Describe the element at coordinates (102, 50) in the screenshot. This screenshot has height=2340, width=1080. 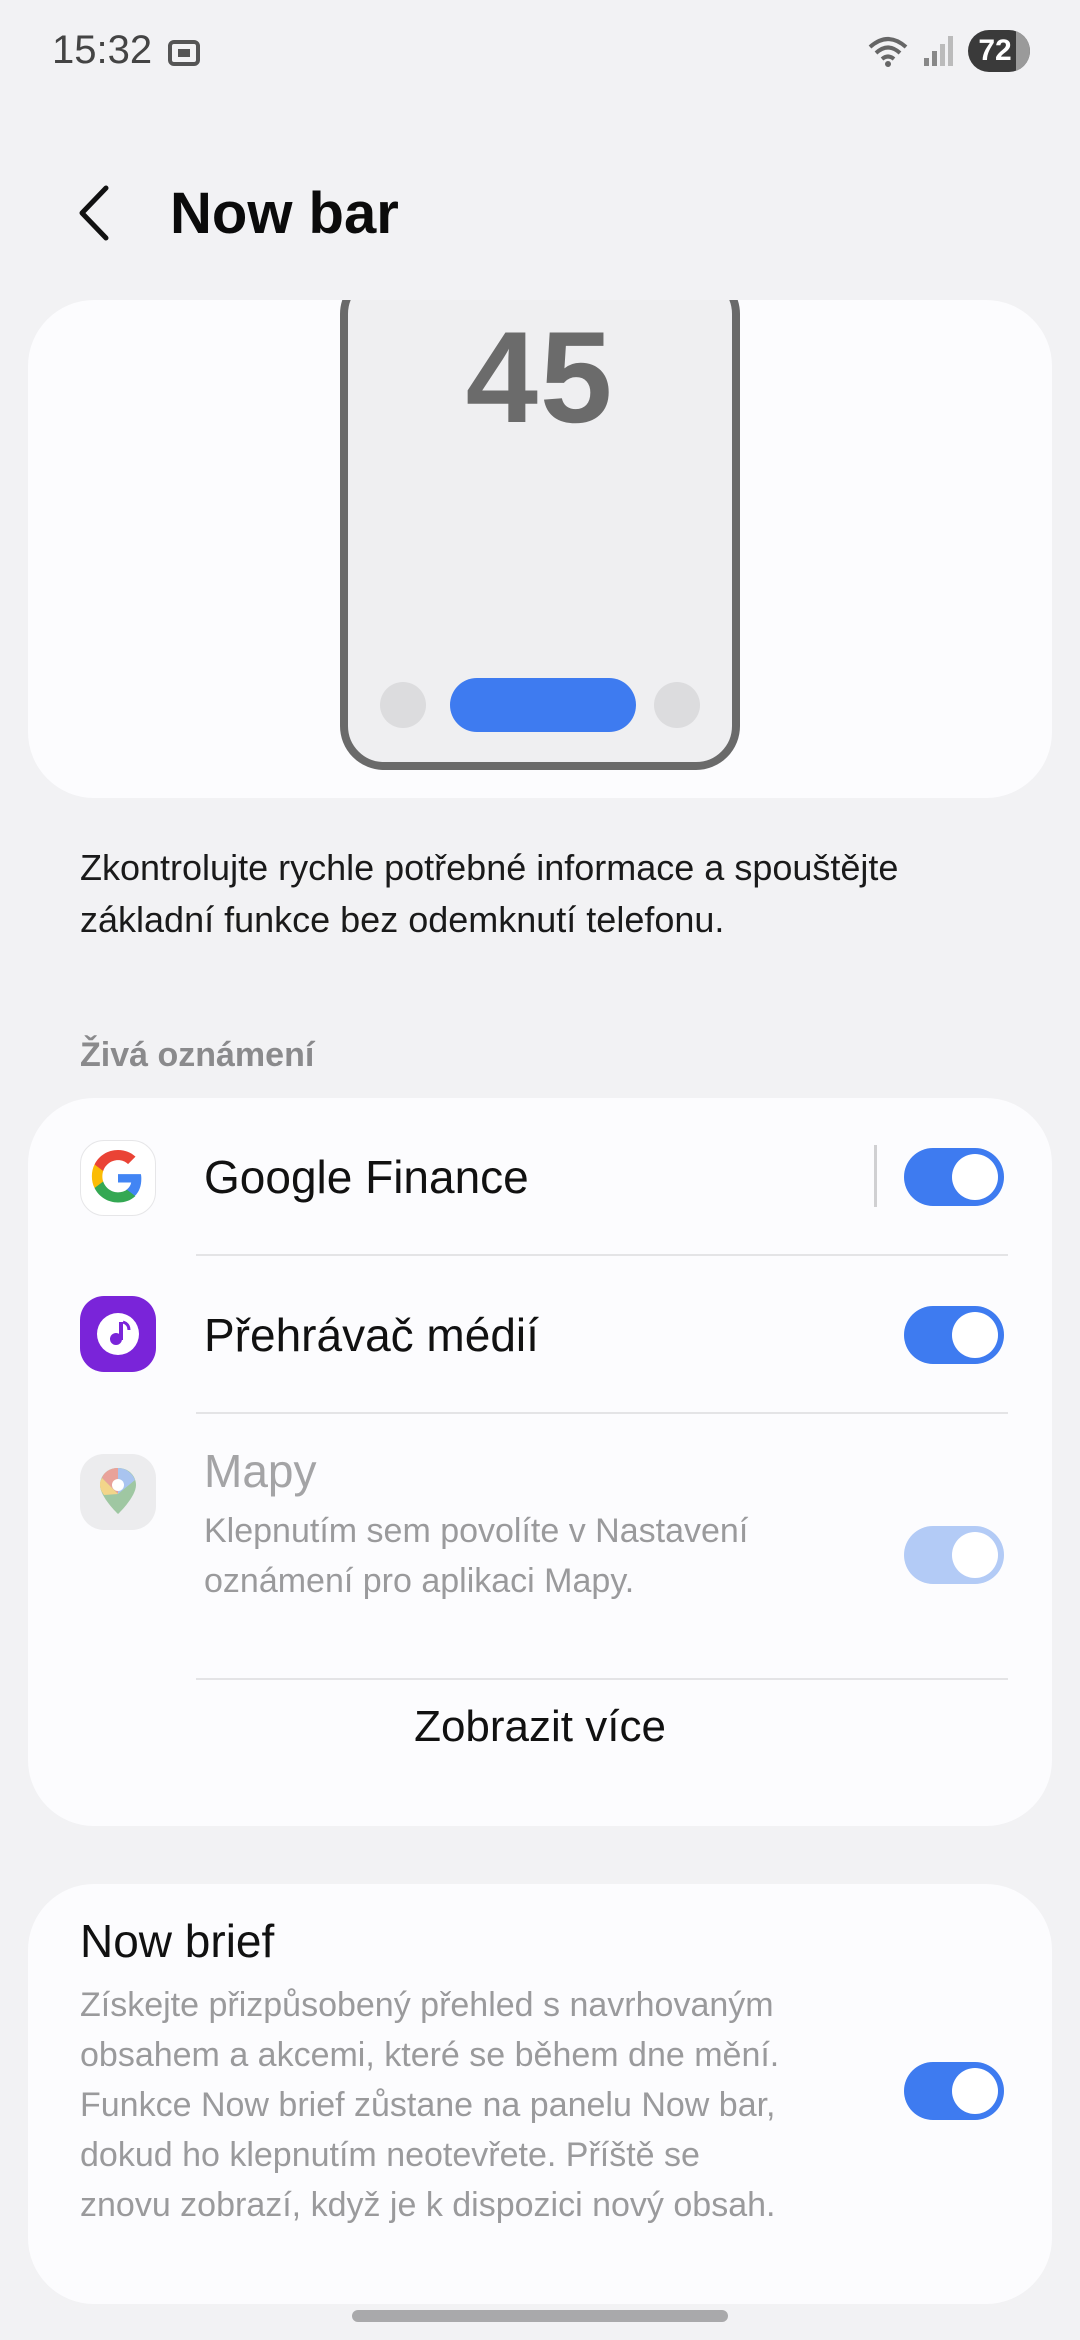
I see `status-time: 15:32` at that location.